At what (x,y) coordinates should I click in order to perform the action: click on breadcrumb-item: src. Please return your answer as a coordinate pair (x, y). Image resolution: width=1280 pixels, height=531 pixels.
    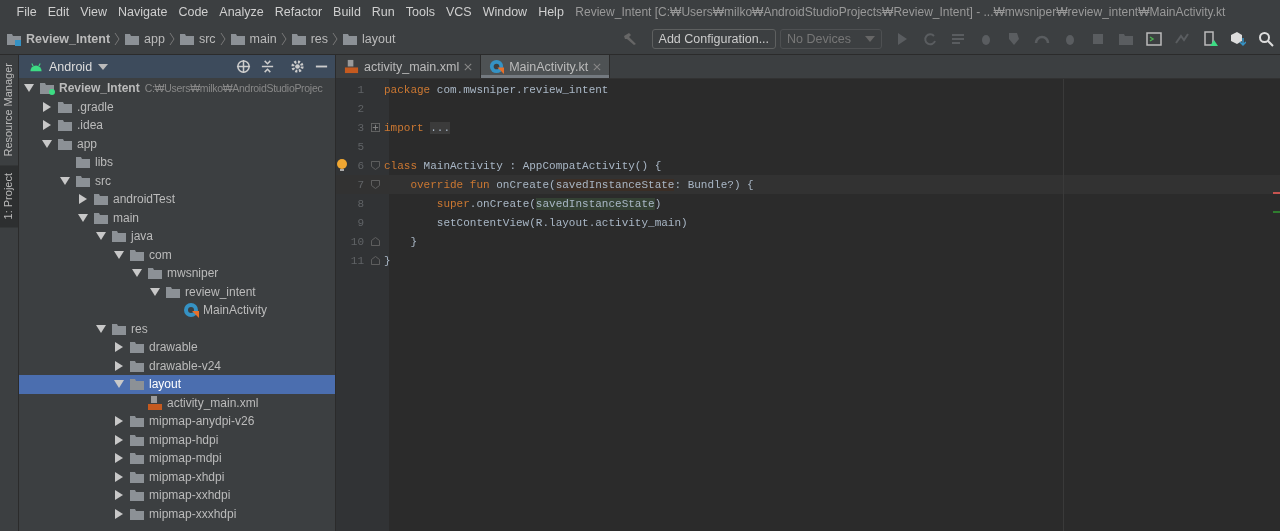
    Looking at the image, I should click on (197, 39).